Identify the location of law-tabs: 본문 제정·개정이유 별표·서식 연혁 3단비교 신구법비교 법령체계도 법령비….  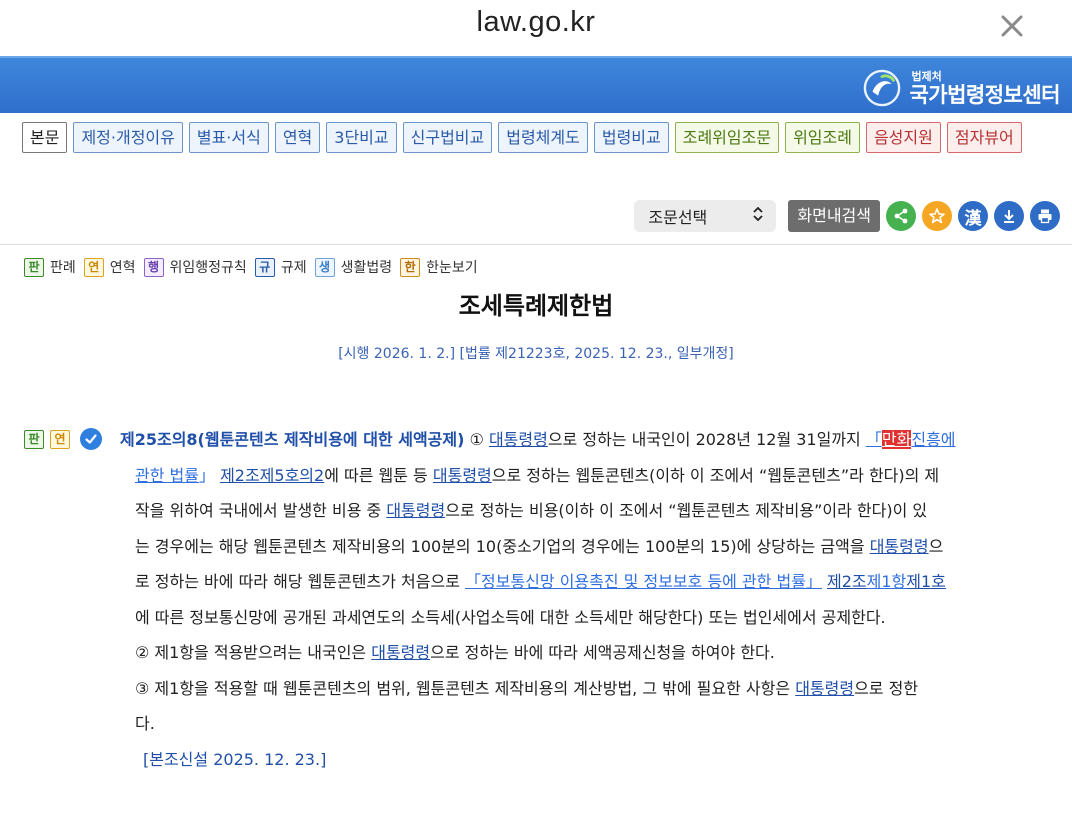
(537, 137).